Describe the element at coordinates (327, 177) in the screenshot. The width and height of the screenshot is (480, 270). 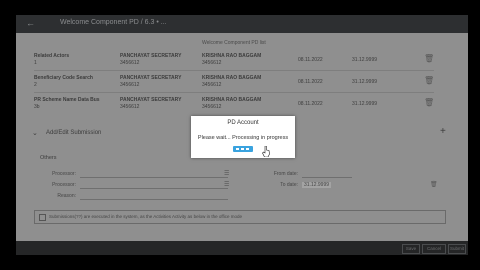
I see `from-date-input` at that location.